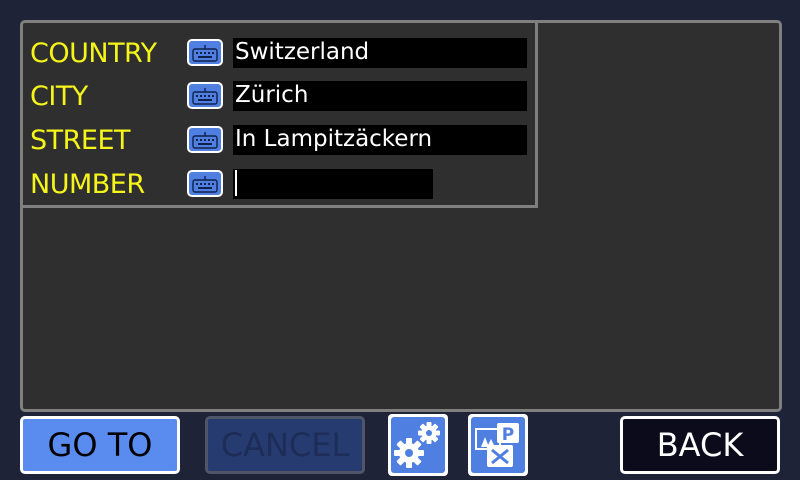 The image size is (800, 480). I want to click on poi-parking-icon: P, so click(498, 445).